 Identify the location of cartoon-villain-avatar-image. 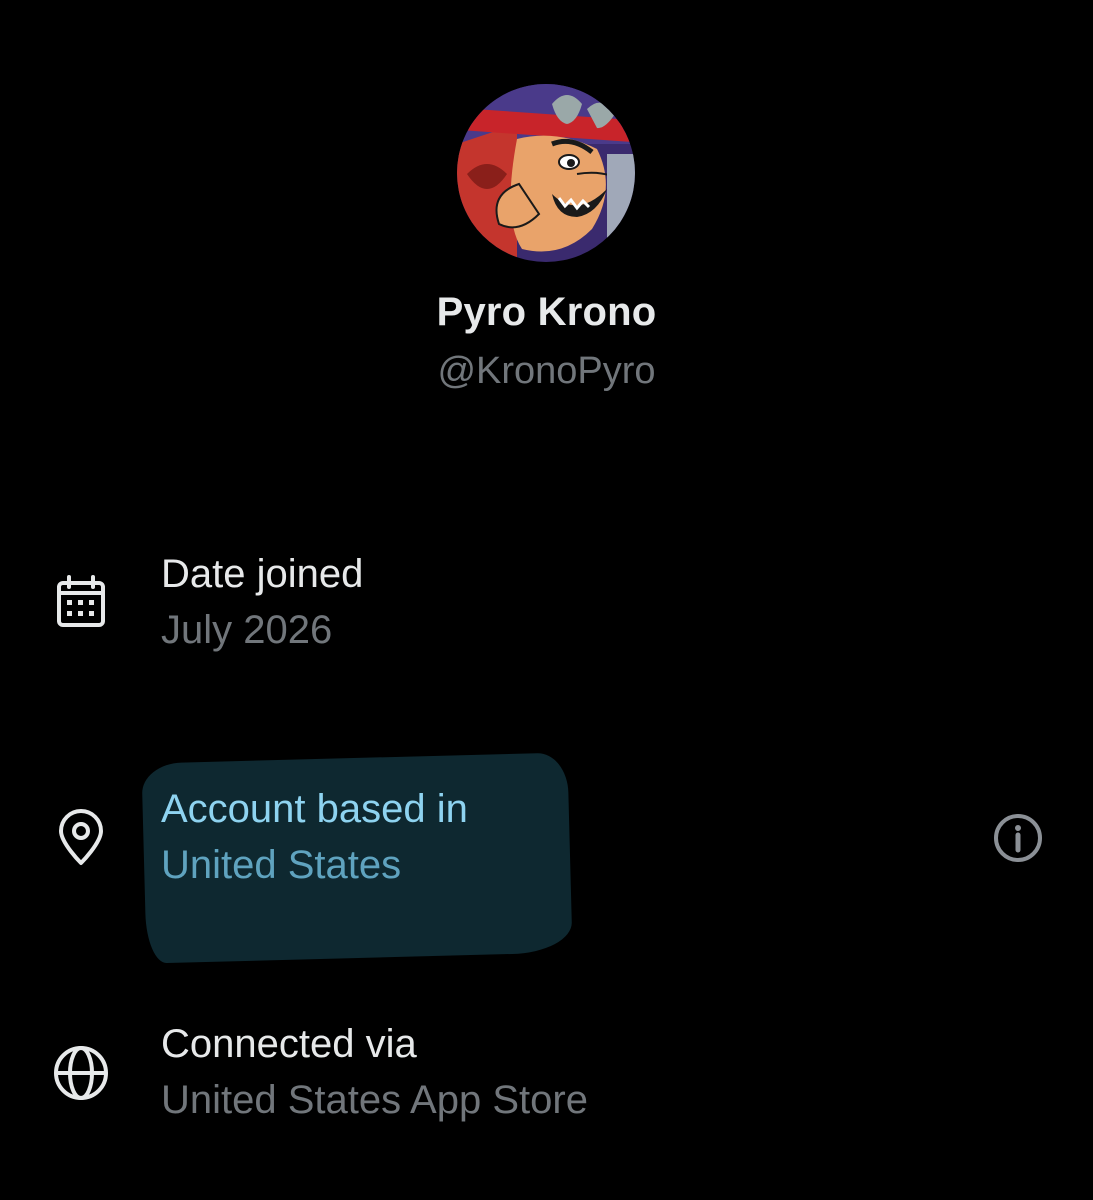
(546, 173).